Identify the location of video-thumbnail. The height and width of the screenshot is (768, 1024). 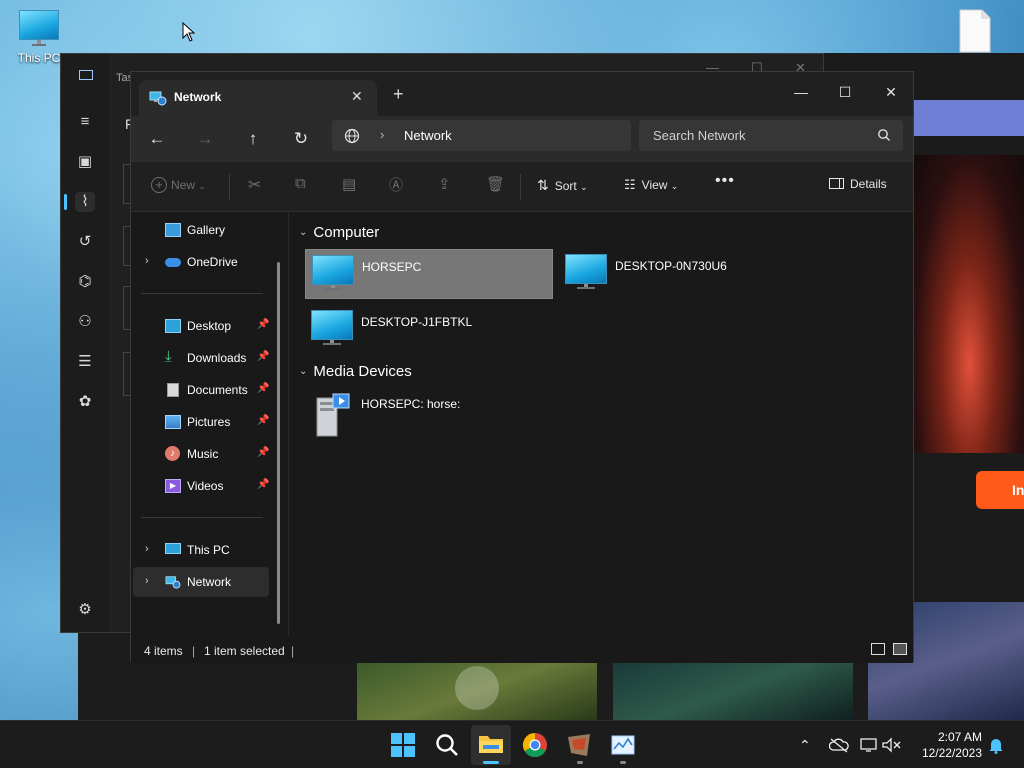
(477, 691).